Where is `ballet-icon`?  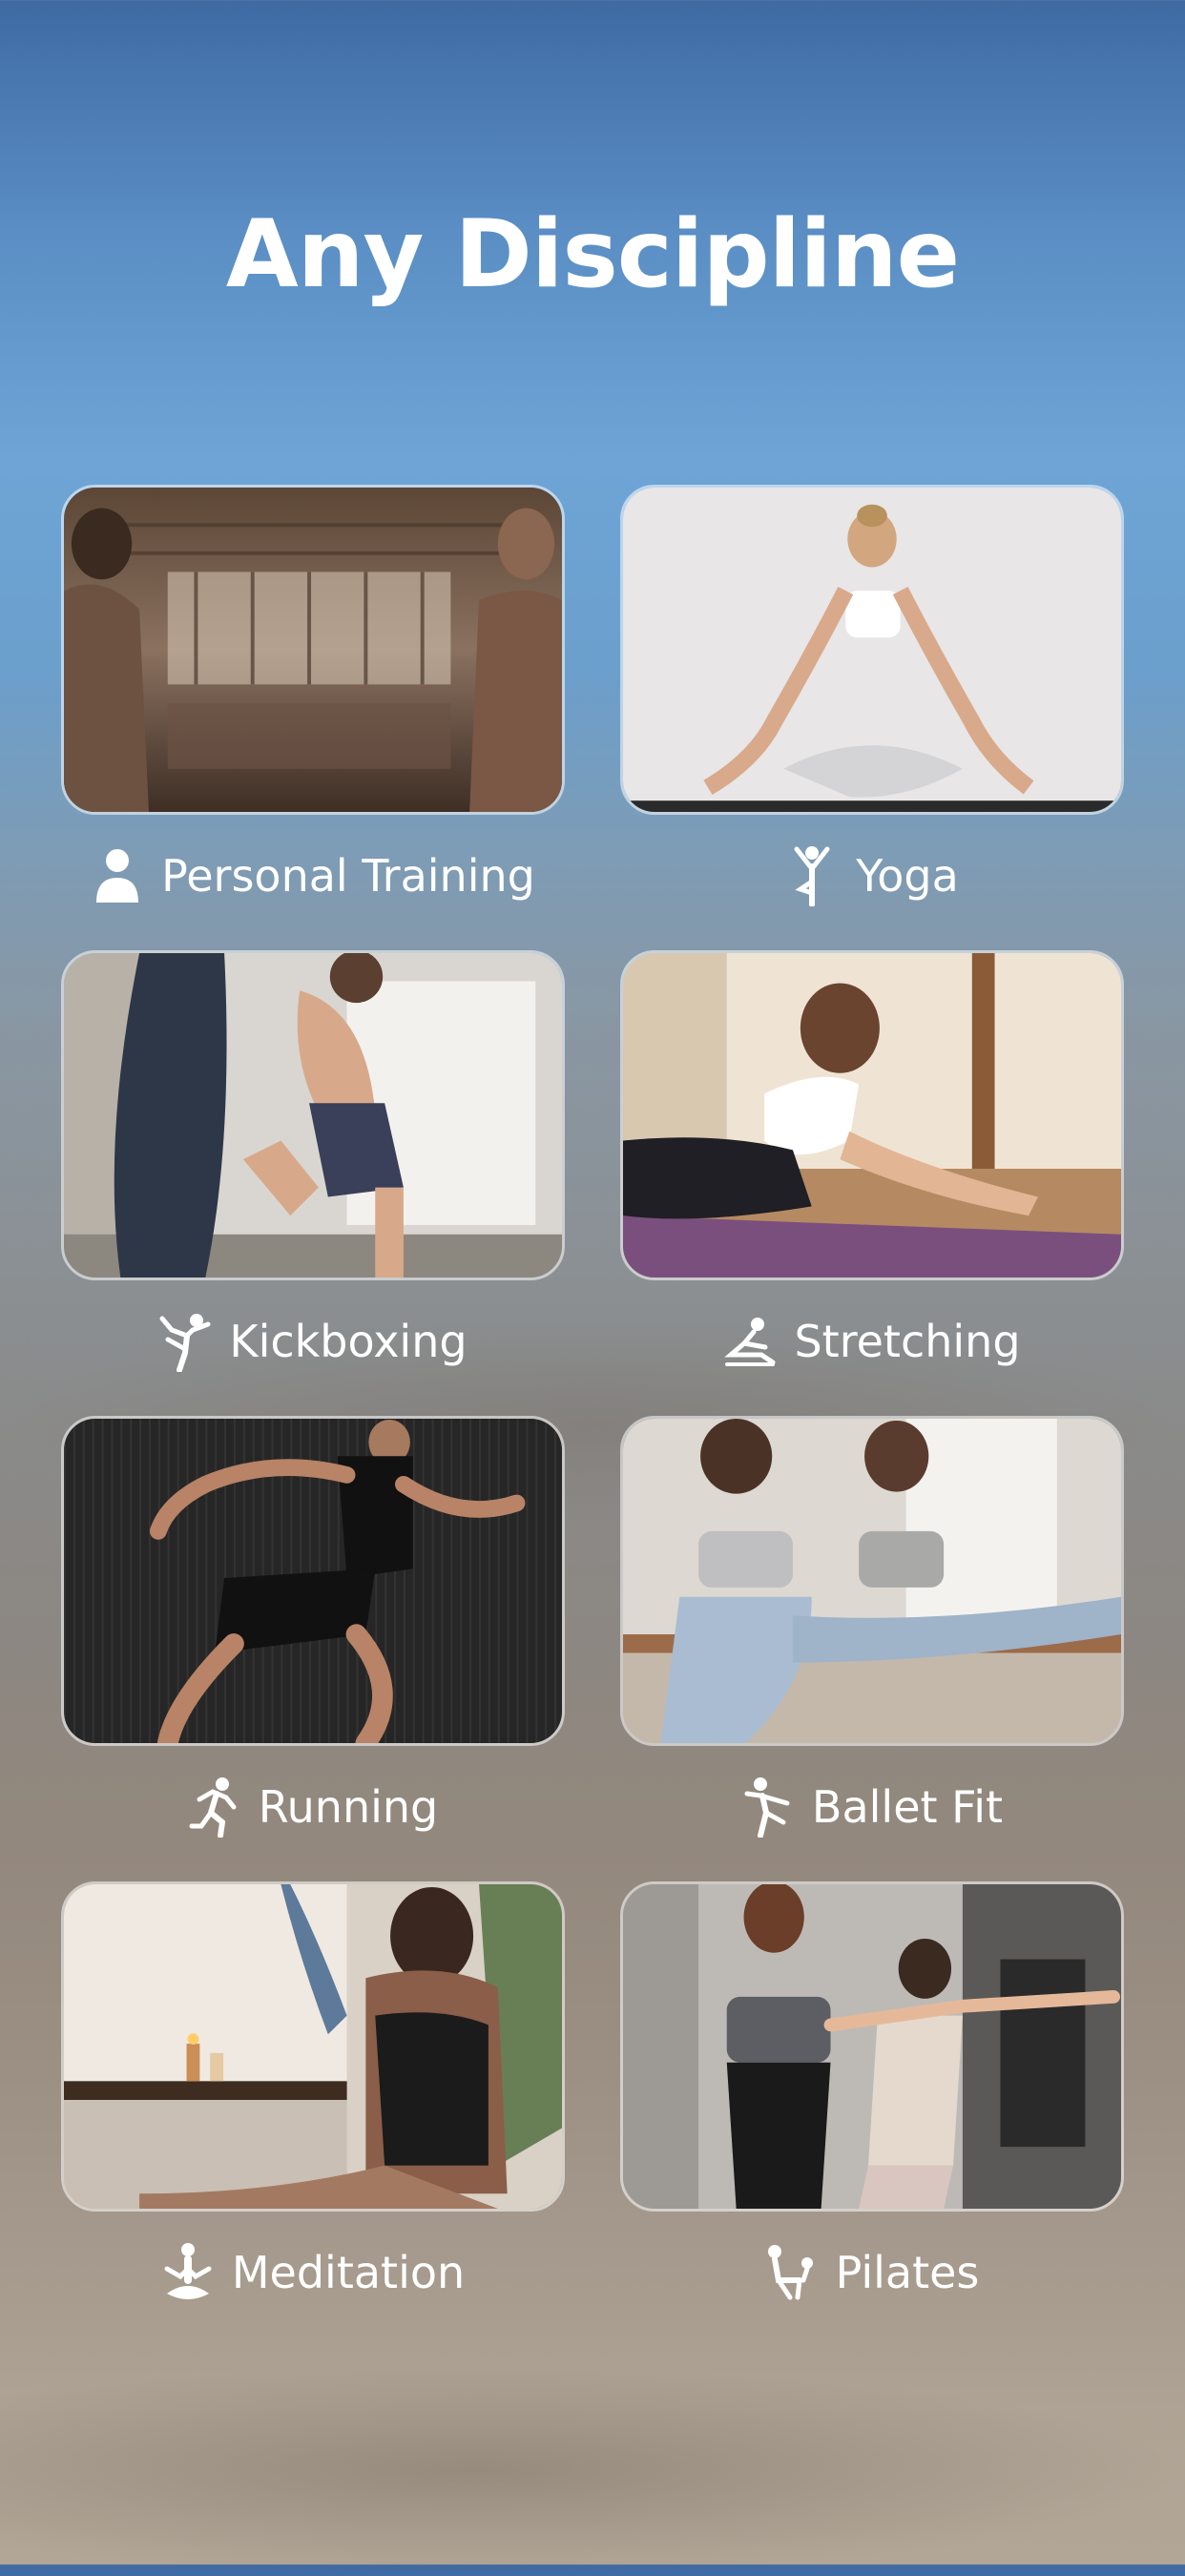 ballet-icon is located at coordinates (768, 1807).